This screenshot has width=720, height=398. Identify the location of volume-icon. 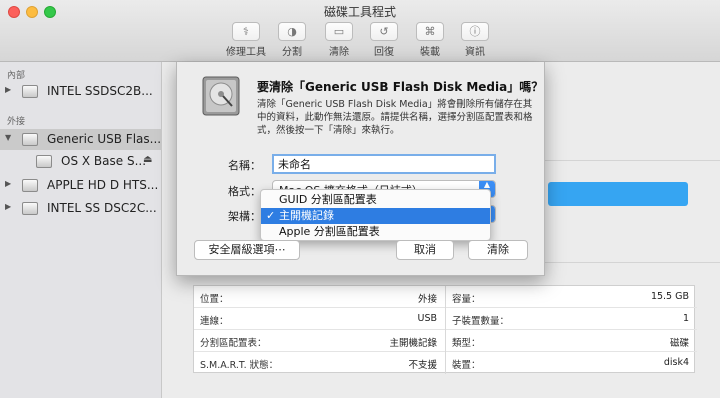
(44, 161).